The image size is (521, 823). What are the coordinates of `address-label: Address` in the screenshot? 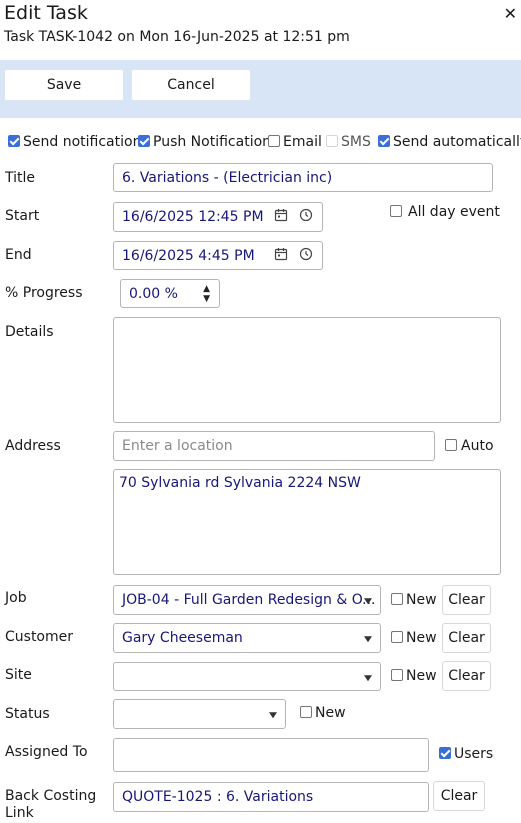 It's located at (33, 446).